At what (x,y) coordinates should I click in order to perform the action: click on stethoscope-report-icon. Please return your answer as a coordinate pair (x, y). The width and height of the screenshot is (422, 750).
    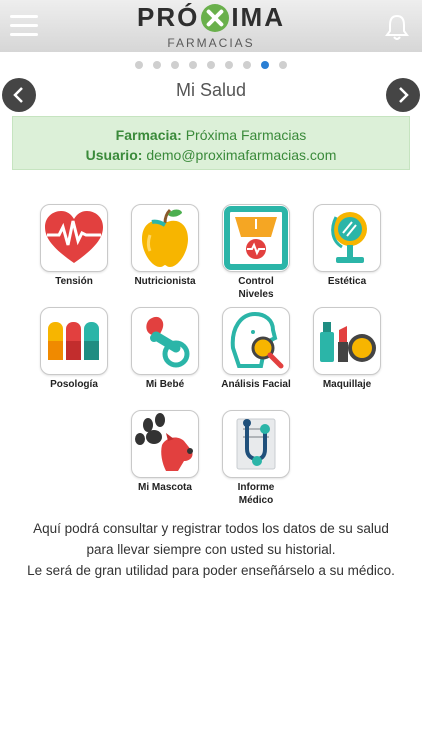
    Looking at the image, I should click on (256, 444).